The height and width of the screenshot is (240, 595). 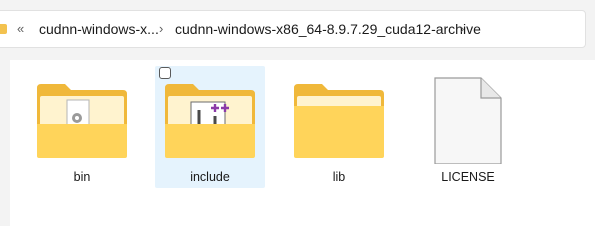 What do you see at coordinates (82, 177) in the screenshot?
I see `file-name-label: bin` at bounding box center [82, 177].